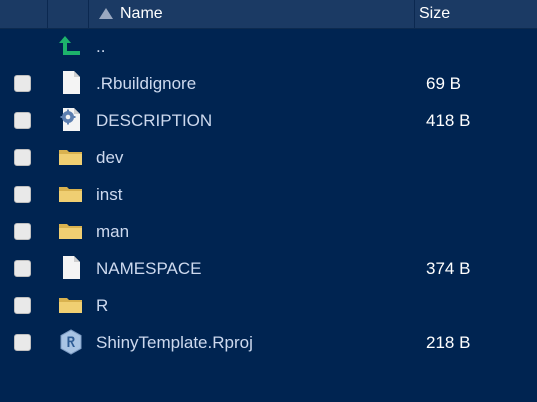  What do you see at coordinates (71, 46) in the screenshot?
I see `up-arrow-icon` at bounding box center [71, 46].